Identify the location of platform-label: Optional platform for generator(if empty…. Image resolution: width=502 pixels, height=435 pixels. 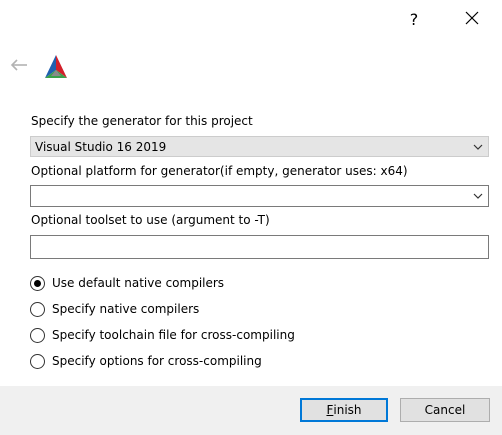
(219, 171).